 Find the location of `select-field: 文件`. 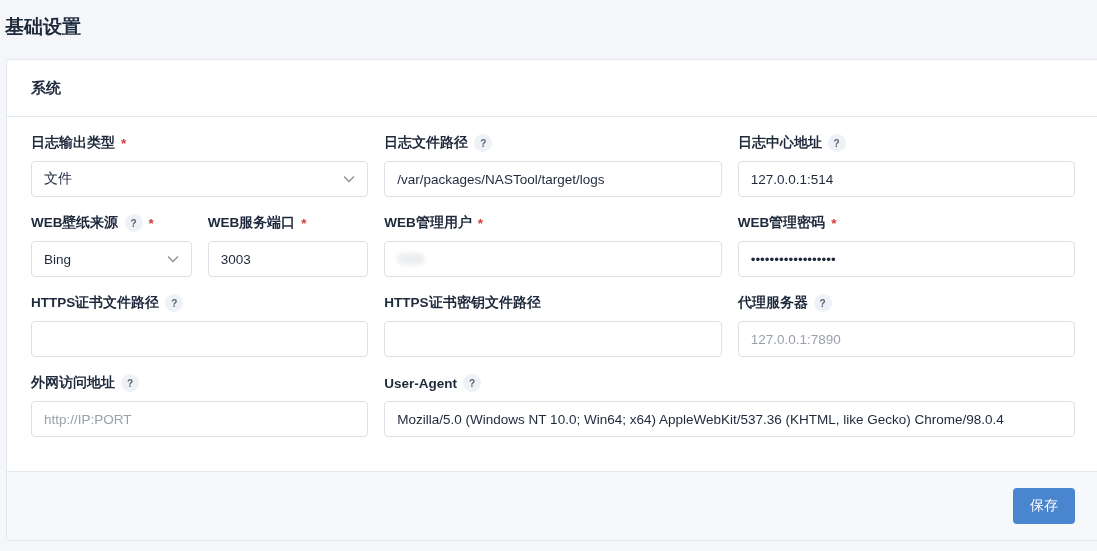

select-field: 文件 is located at coordinates (200, 179).